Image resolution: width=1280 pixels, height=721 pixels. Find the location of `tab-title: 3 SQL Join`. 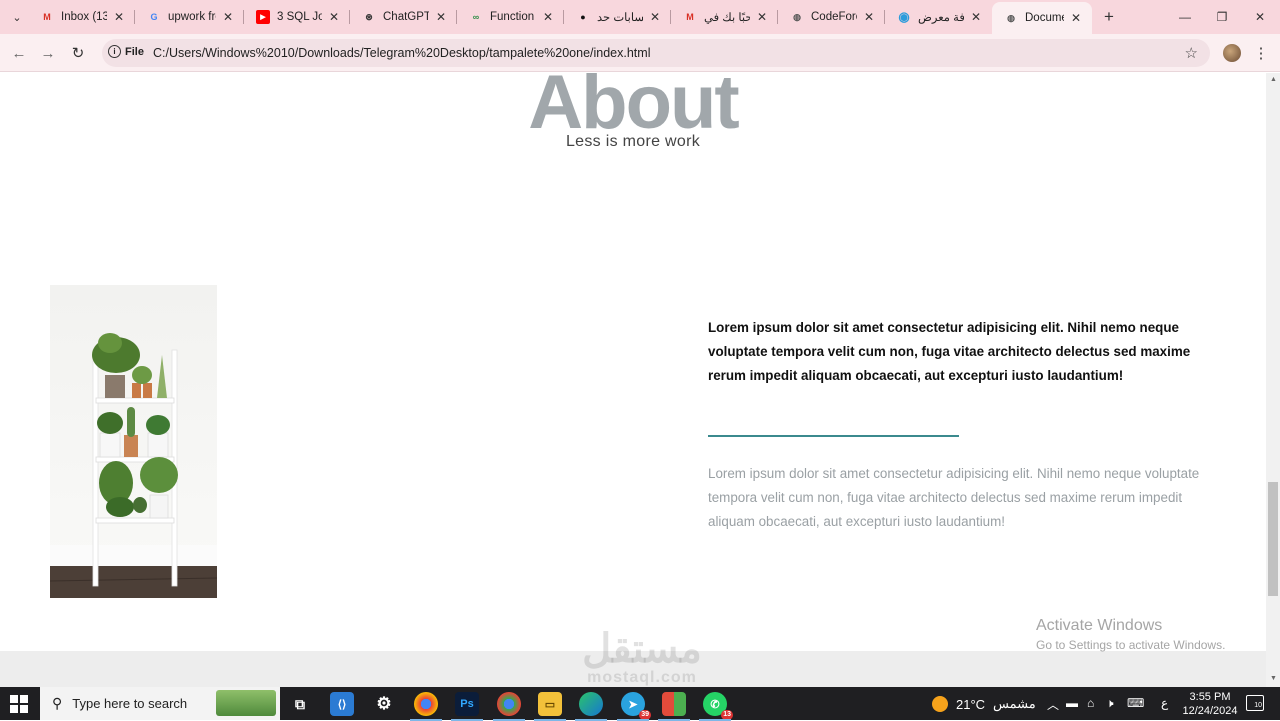

tab-title: 3 SQL Join is located at coordinates (299, 17).